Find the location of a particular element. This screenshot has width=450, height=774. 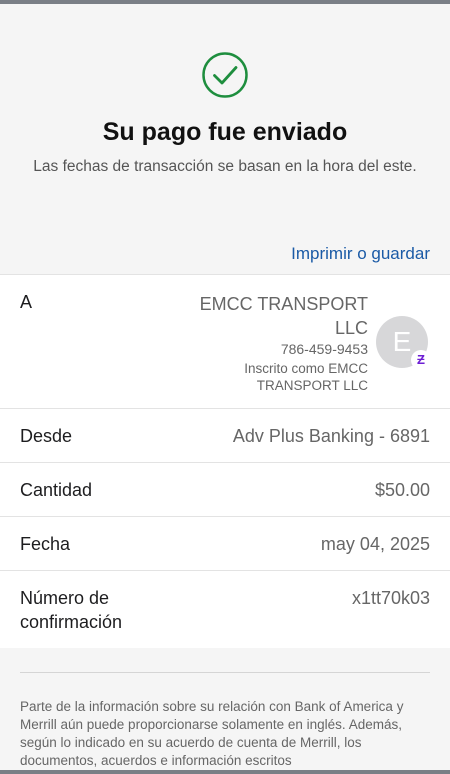

date-label: Fecha is located at coordinates (45, 544).